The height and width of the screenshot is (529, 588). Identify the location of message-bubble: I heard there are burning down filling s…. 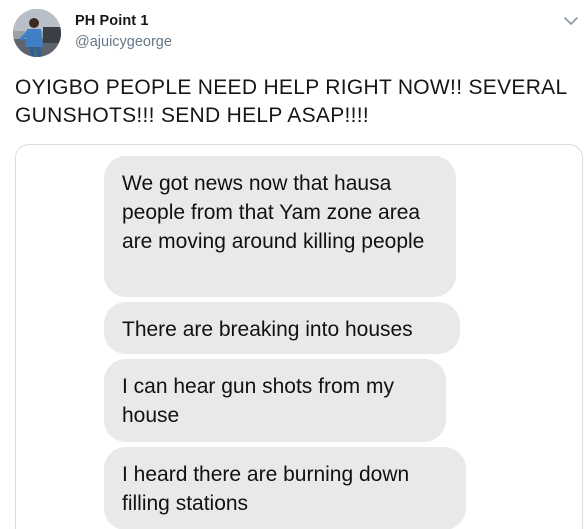
(285, 488).